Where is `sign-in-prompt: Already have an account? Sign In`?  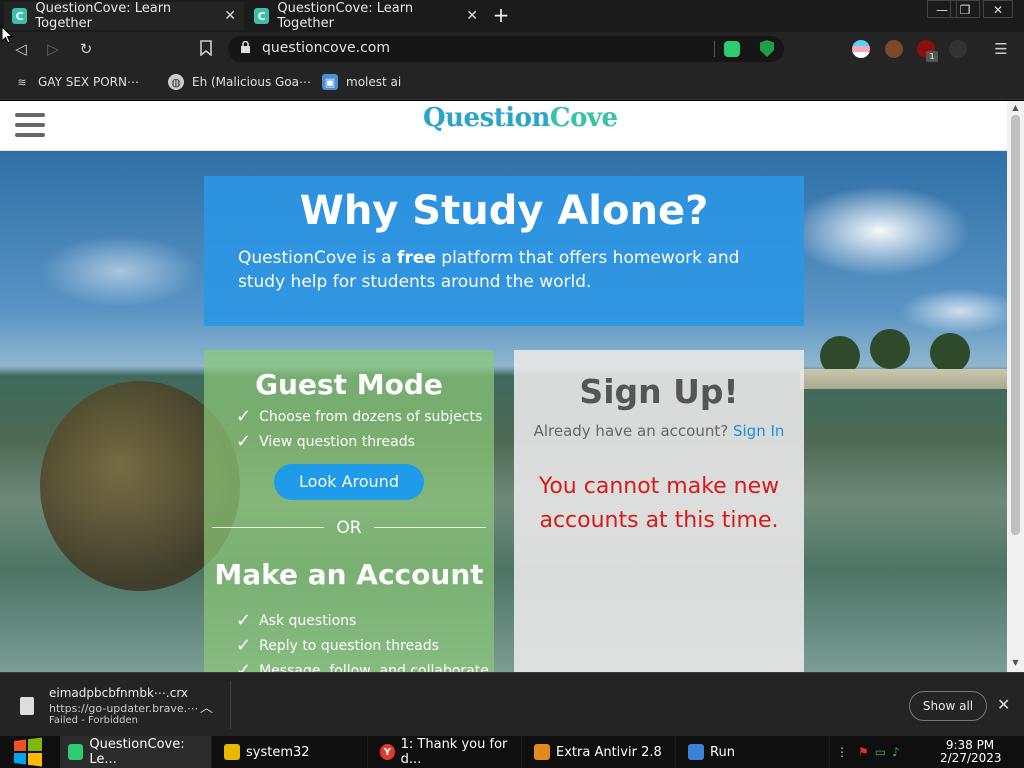
sign-in-prompt: Already have an account? Sign In is located at coordinates (659, 431).